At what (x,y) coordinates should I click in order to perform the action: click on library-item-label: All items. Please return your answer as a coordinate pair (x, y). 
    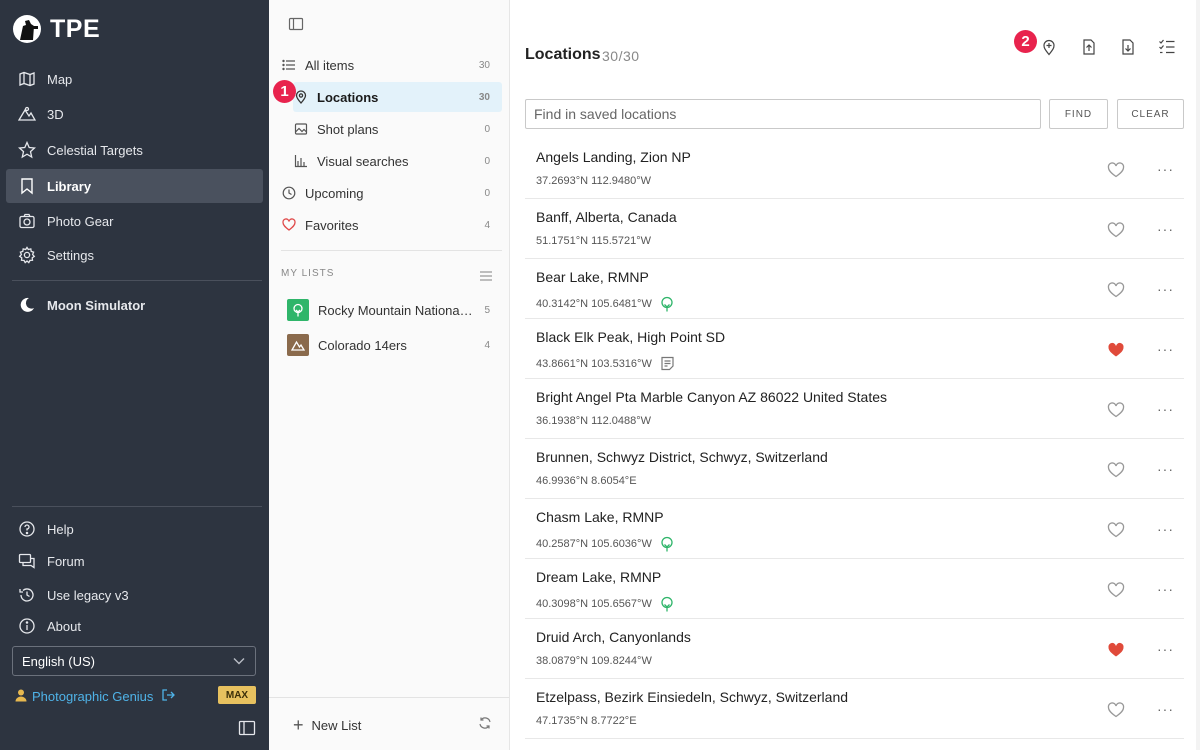
    Looking at the image, I should click on (330, 65).